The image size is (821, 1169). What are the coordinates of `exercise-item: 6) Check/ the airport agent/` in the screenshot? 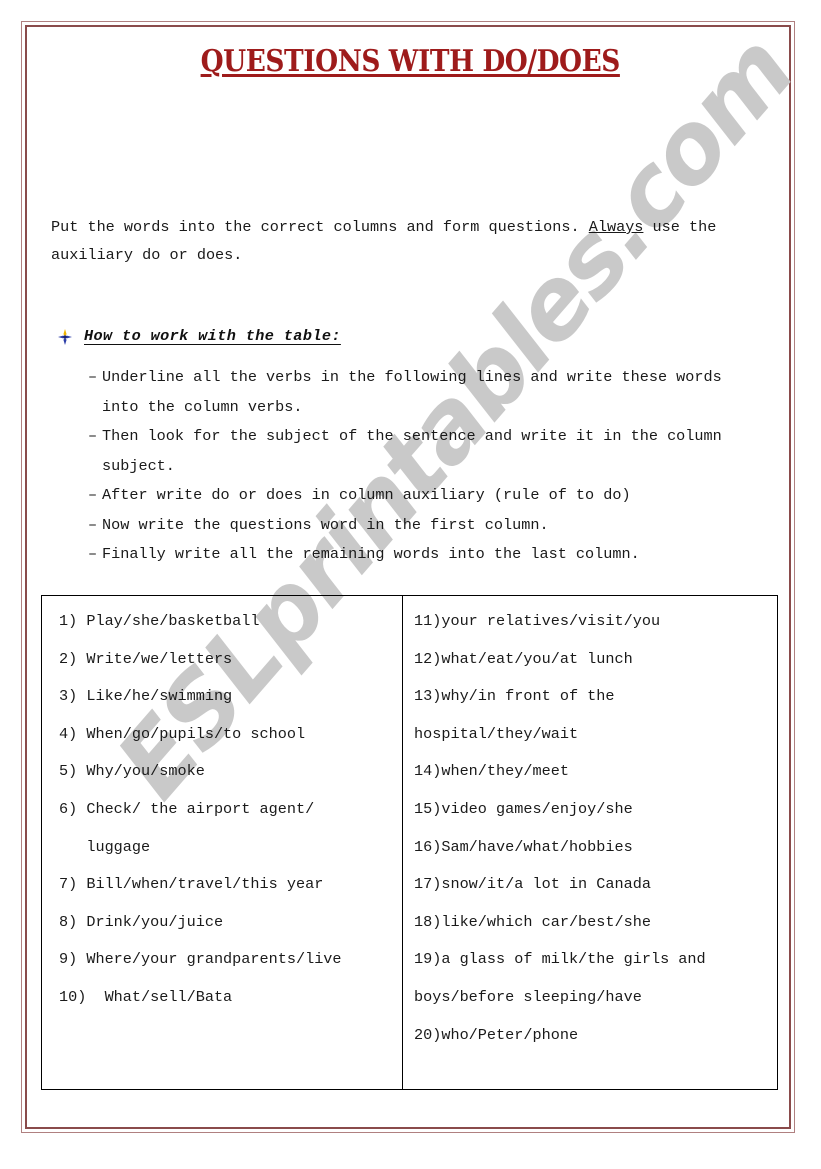 It's located at (187, 808).